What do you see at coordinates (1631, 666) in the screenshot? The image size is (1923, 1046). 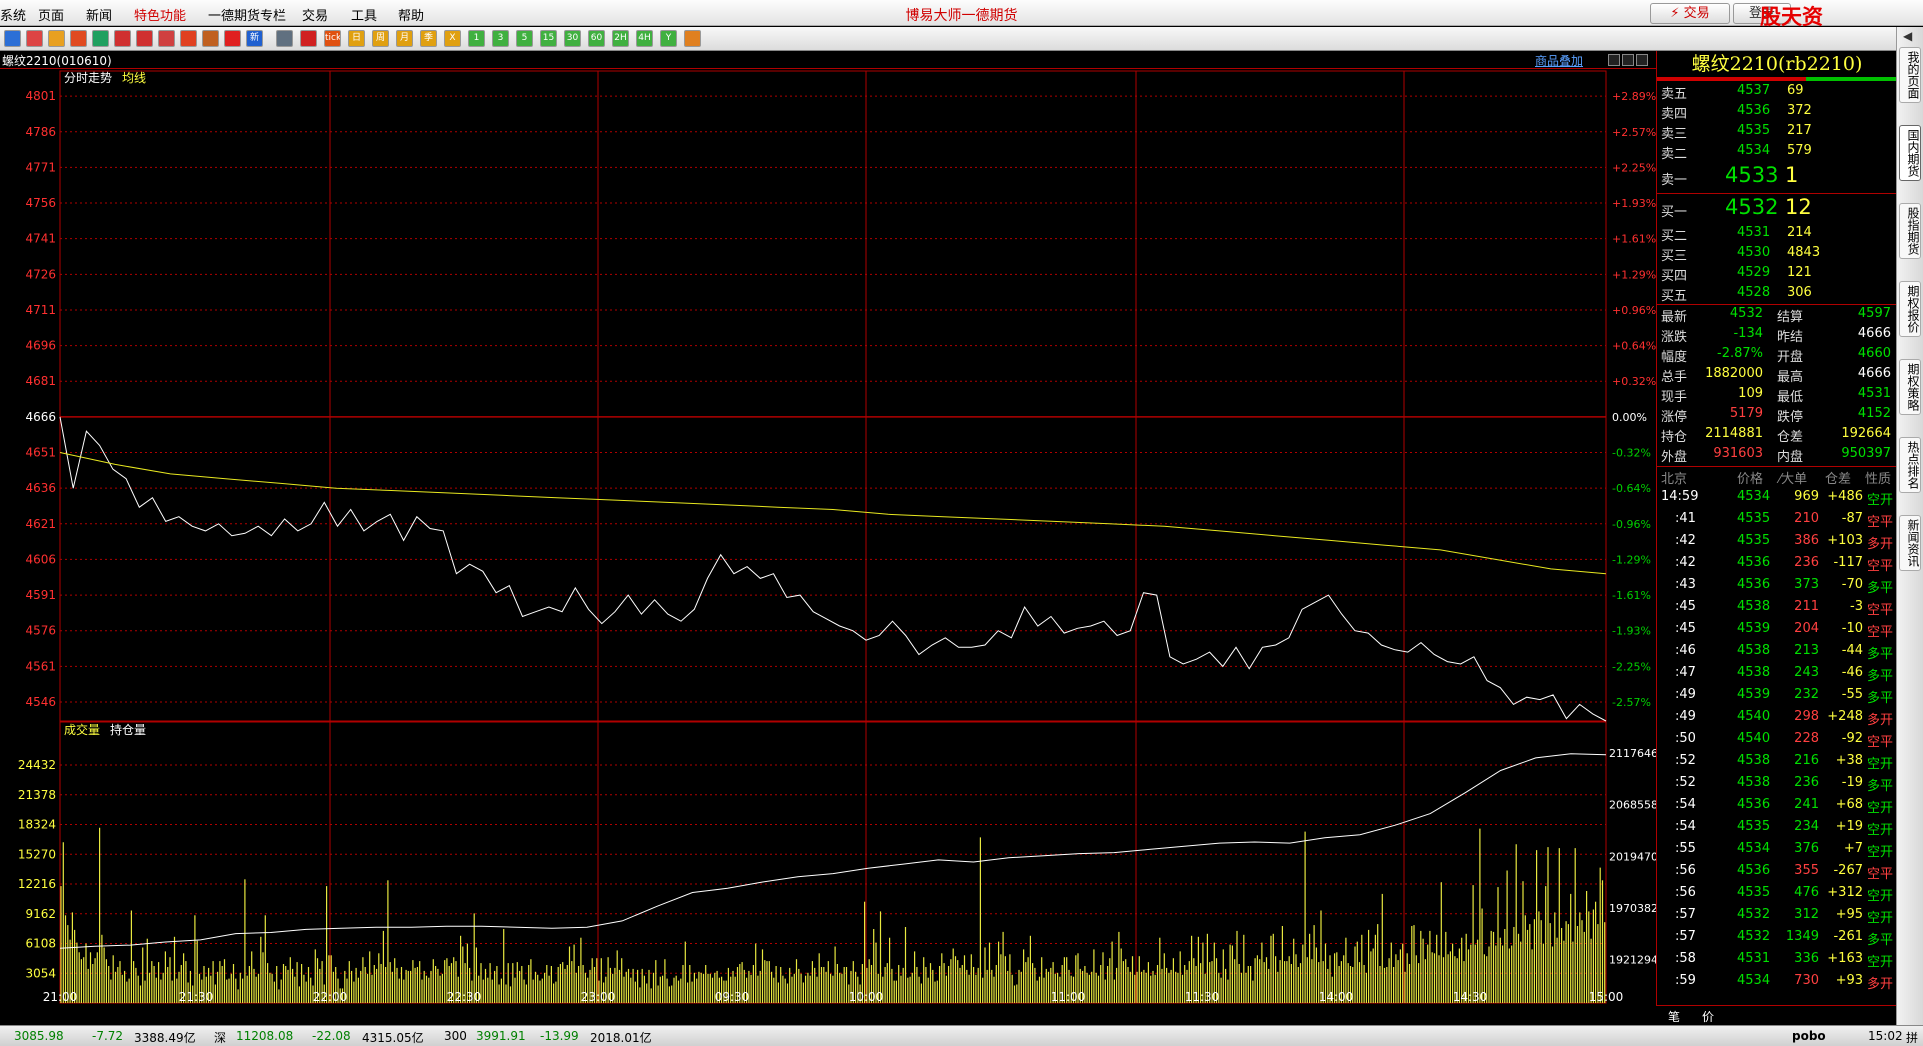 I see `pct-tick-label: -2.25%` at bounding box center [1631, 666].